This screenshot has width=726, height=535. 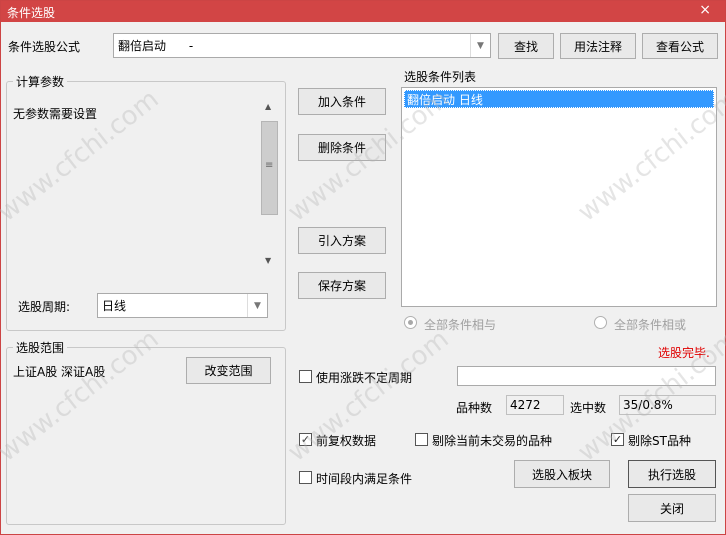 I want to click on scroll-thumb: ≡, so click(x=269, y=168).